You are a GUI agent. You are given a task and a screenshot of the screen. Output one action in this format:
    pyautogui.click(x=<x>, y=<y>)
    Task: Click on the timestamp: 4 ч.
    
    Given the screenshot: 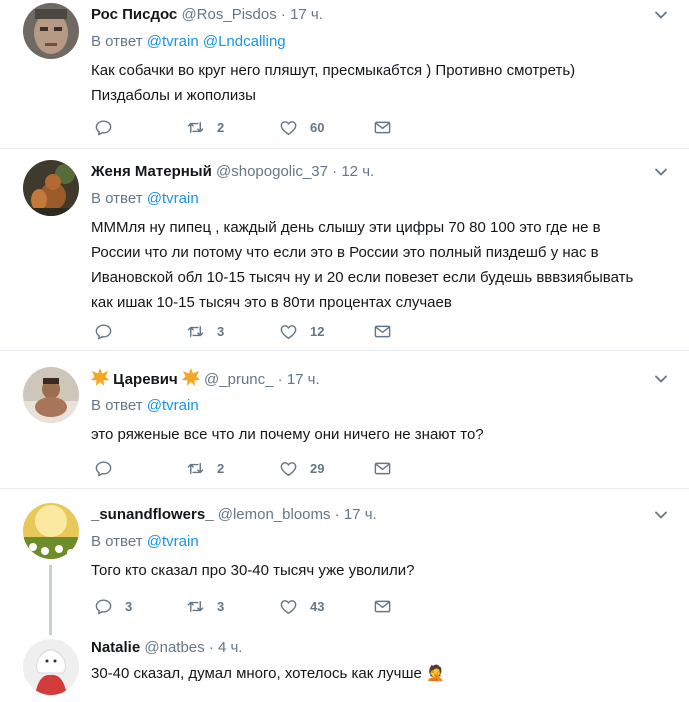 What is the action you would take?
    pyautogui.click(x=230, y=647)
    